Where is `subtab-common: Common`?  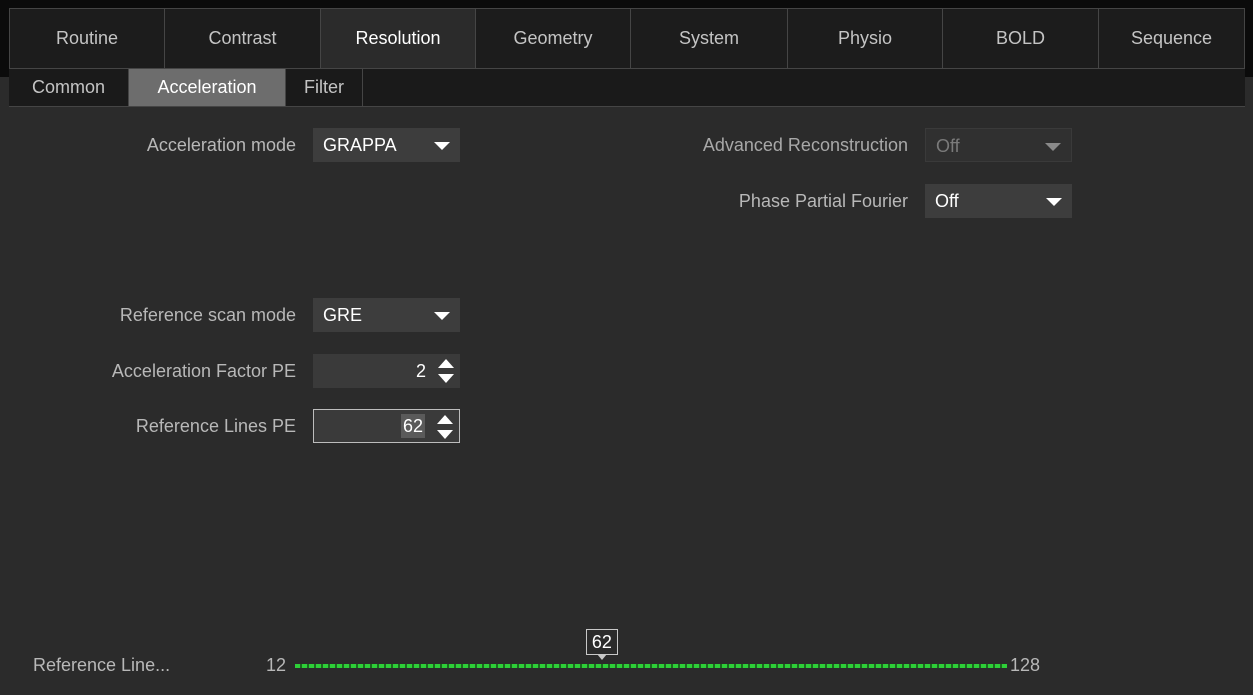
subtab-common: Common is located at coordinates (69, 87).